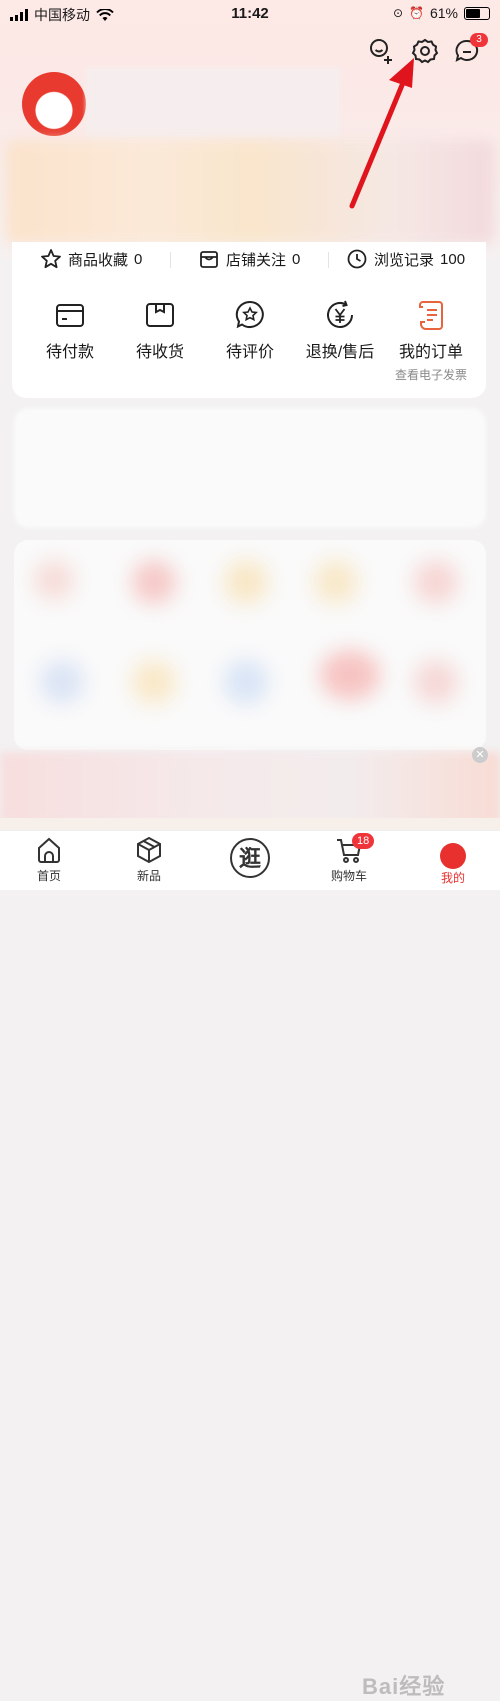 Image resolution: width=500 pixels, height=1701 pixels. I want to click on shop-icon, so click(209, 259).